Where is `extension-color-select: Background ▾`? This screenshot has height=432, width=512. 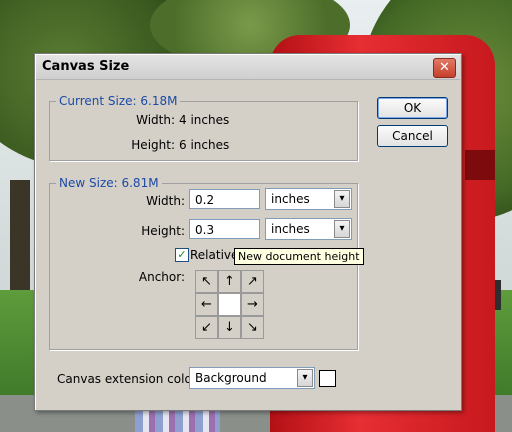
extension-color-select: Background ▾ is located at coordinates (252, 378).